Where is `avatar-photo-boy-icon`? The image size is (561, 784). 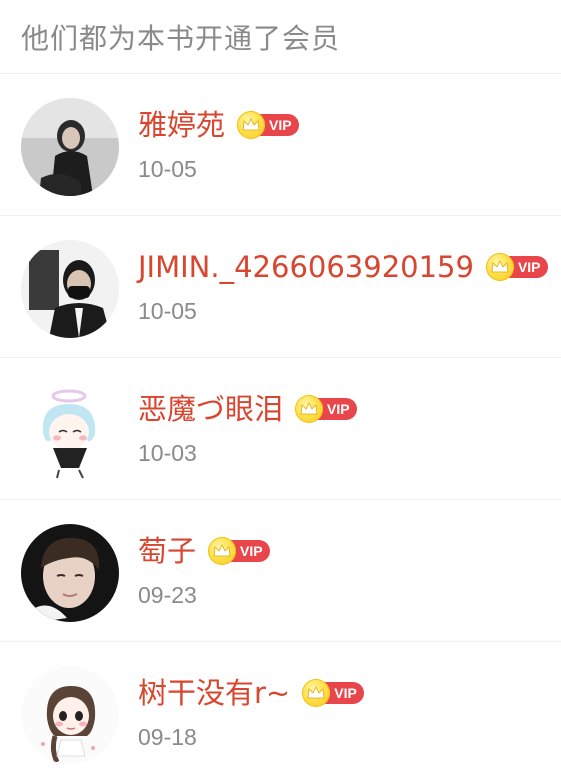 avatar-photo-boy-icon is located at coordinates (70, 573).